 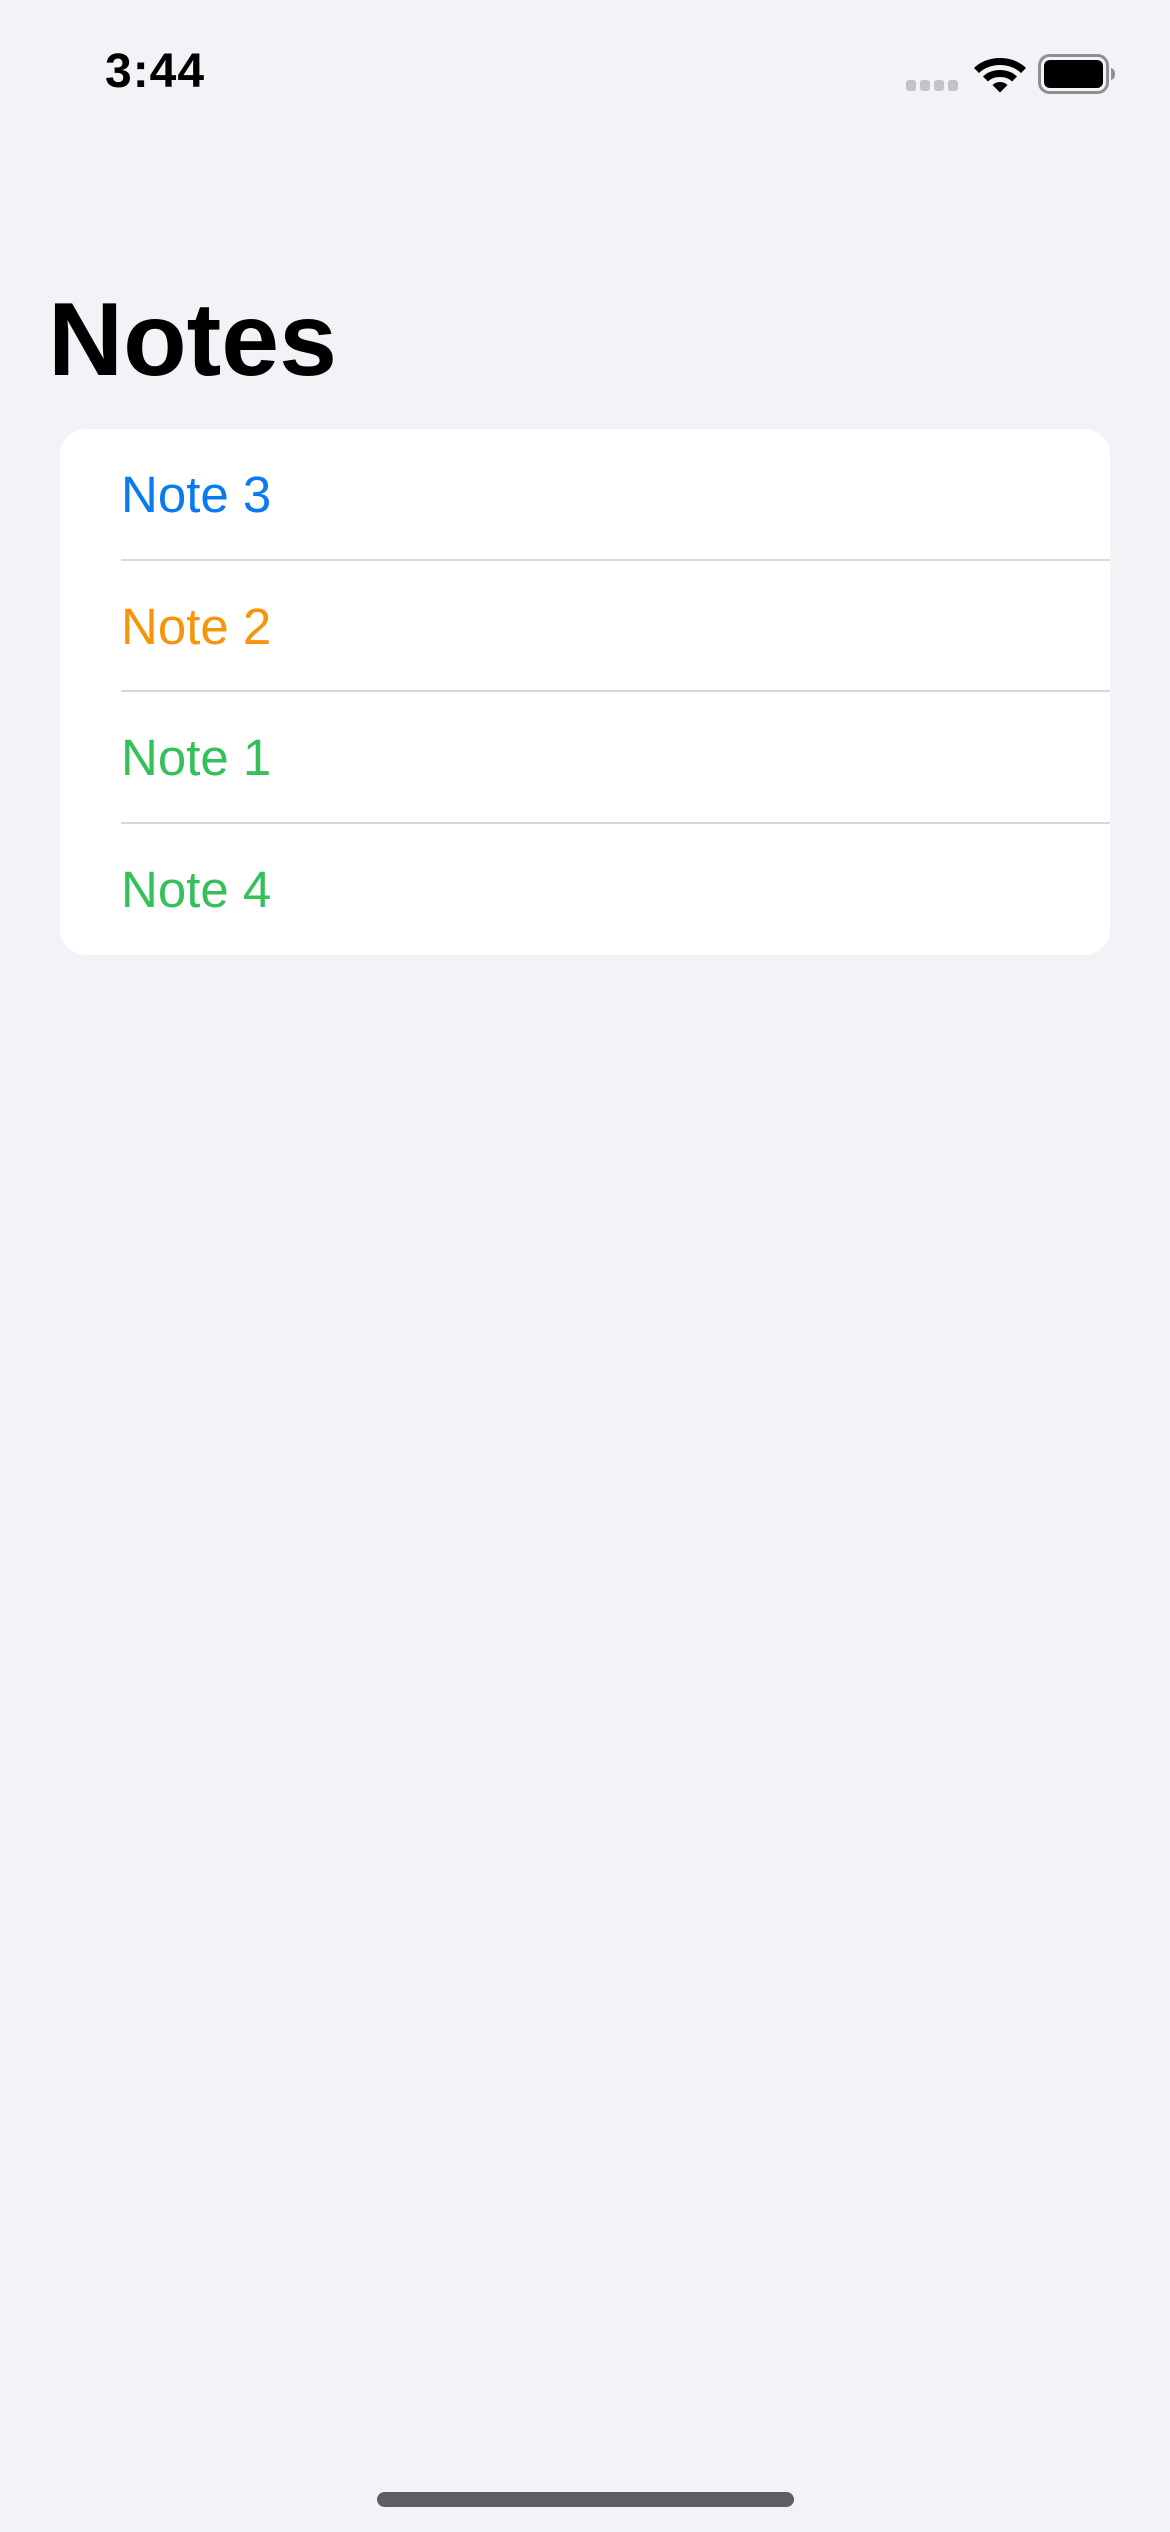 I want to click on battery-icon, so click(x=1076, y=74).